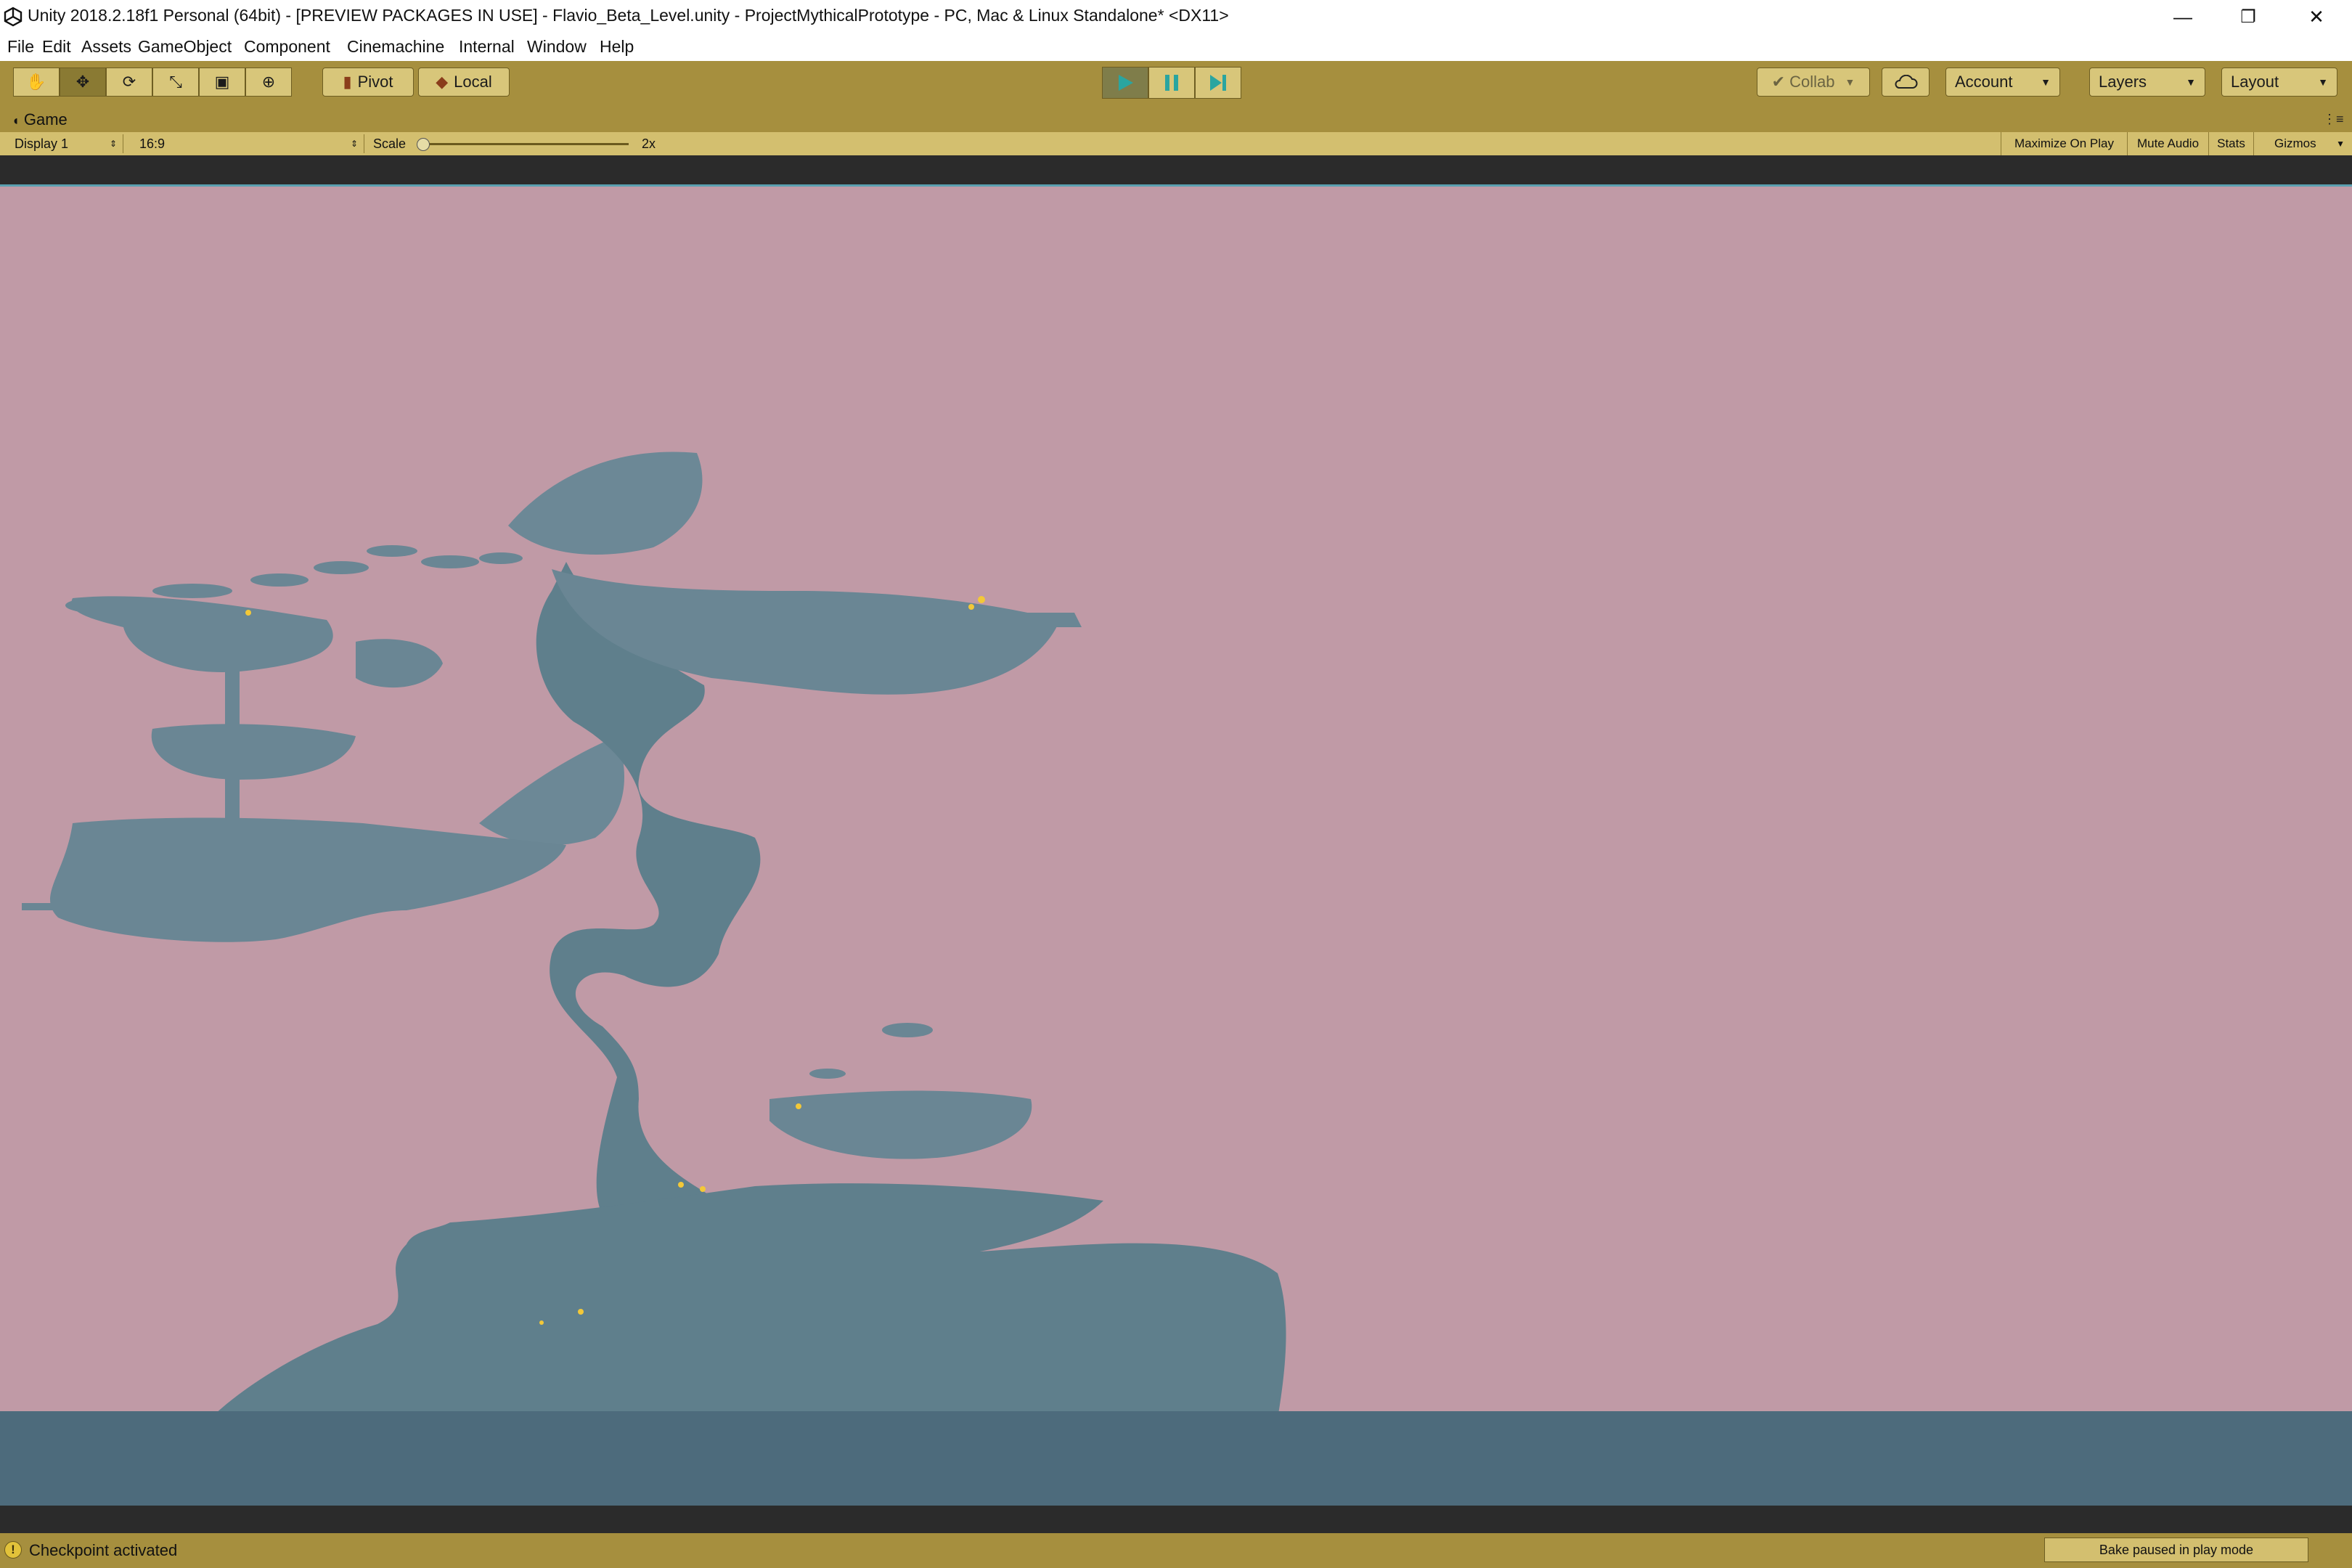 The width and height of the screenshot is (2352, 1568). Describe the element at coordinates (1779, 82) in the screenshot. I see `collab-check-icon: ✔` at that location.